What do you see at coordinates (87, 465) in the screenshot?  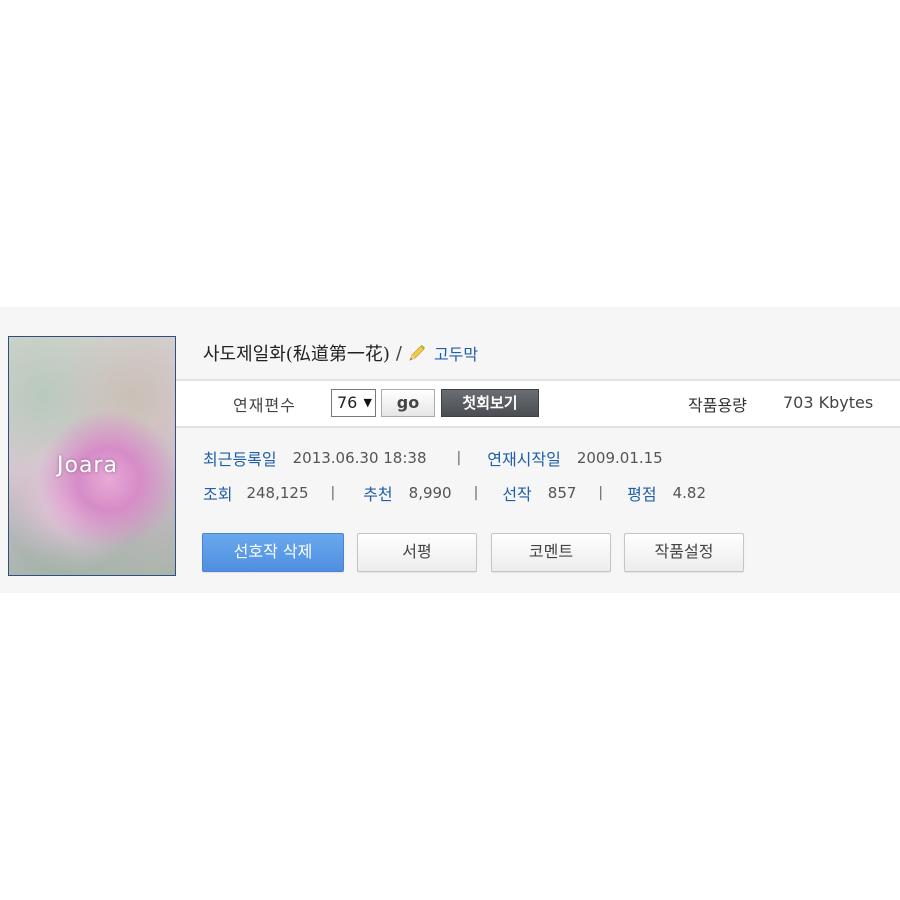 I see `cover-logo: Joara` at bounding box center [87, 465].